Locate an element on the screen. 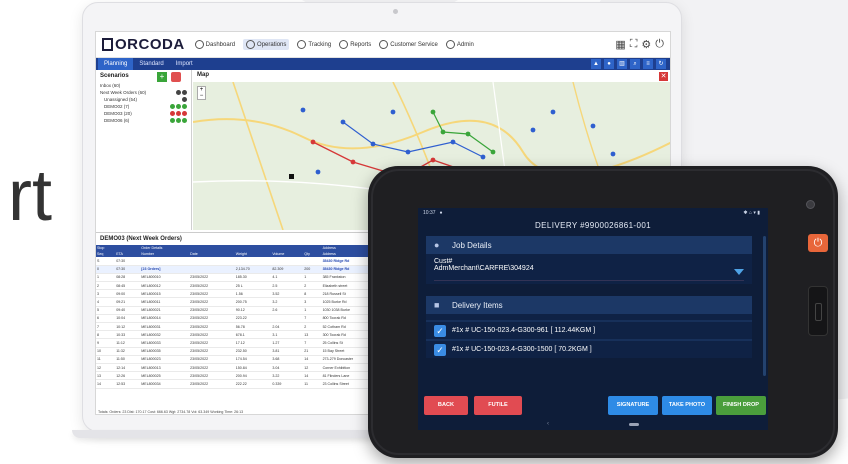  chevron-down-icon is located at coordinates (739, 272).